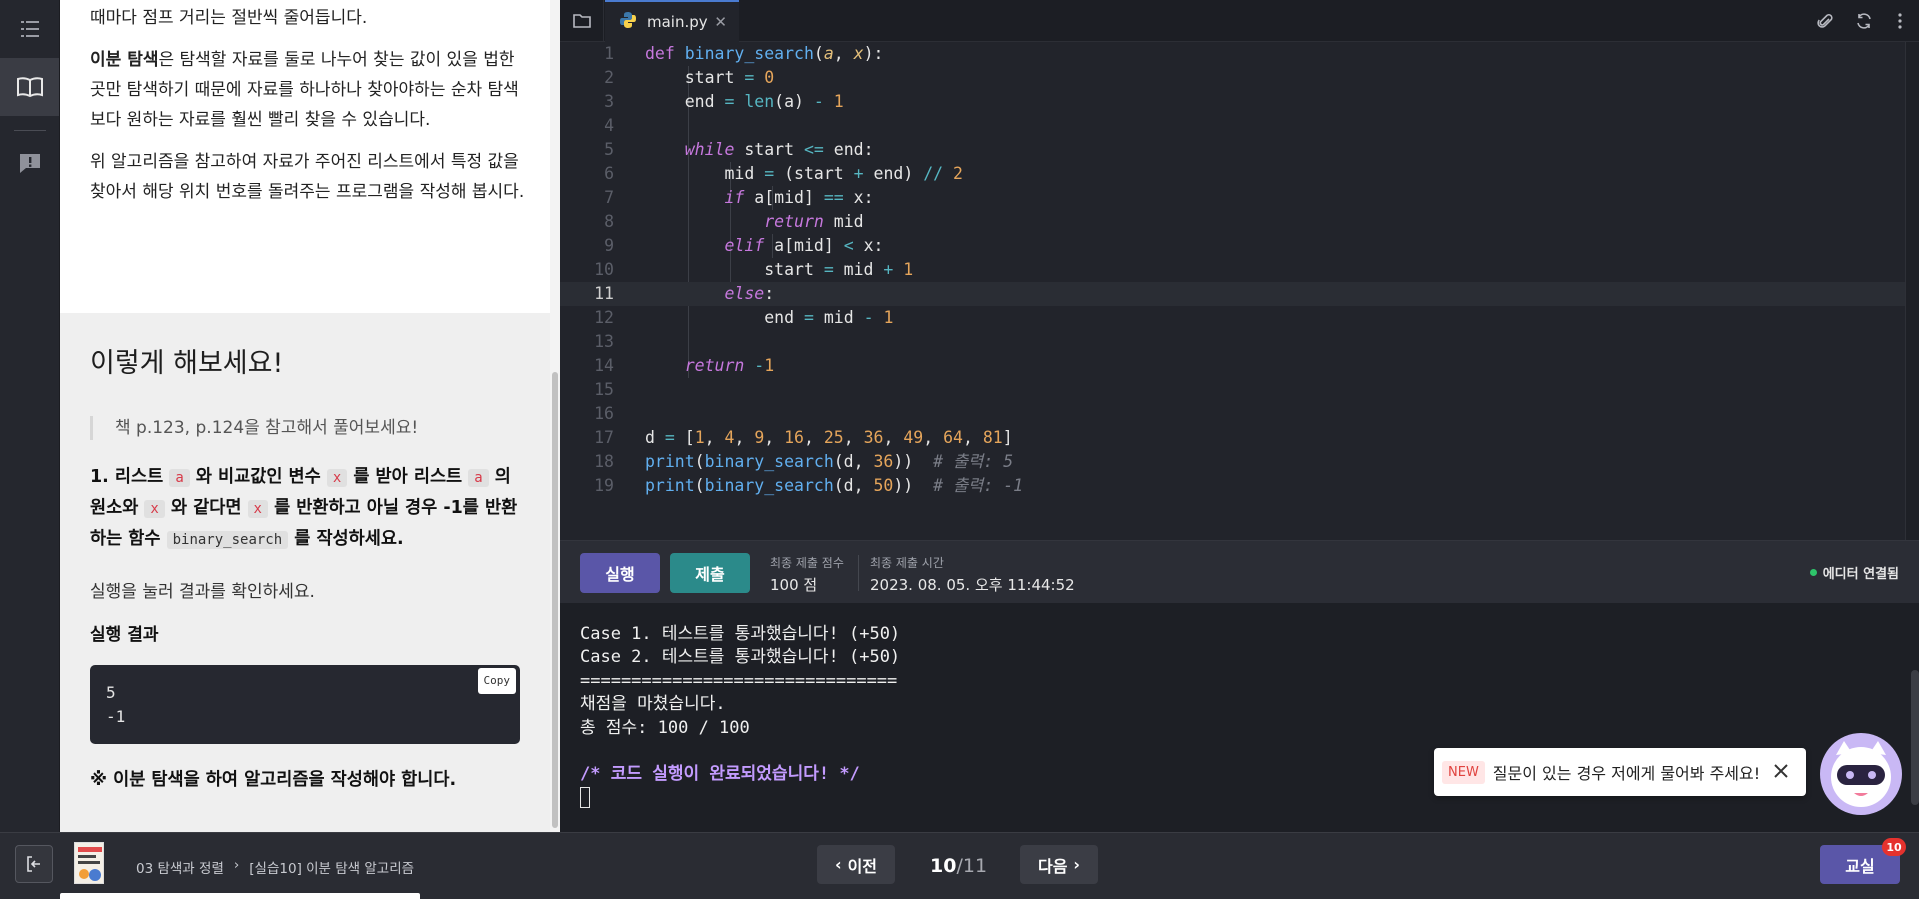 Image resolution: width=1919 pixels, height=899 pixels. What do you see at coordinates (609, 101) in the screenshot?
I see `line-number: 3` at bounding box center [609, 101].